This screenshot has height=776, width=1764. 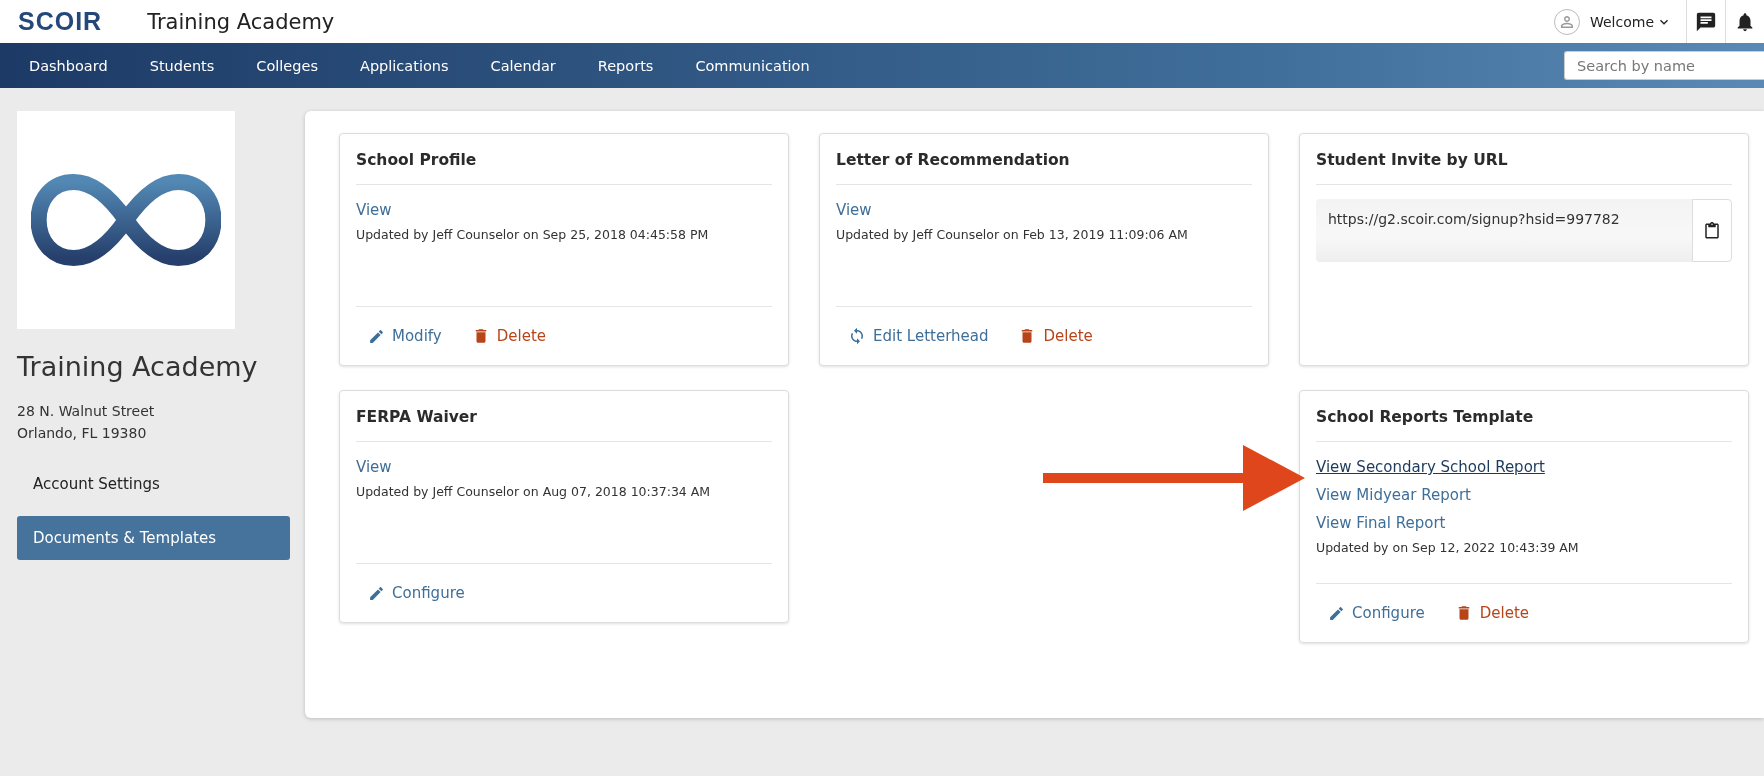 What do you see at coordinates (1524, 159) in the screenshot?
I see `card-title: Student Invite by URL` at bounding box center [1524, 159].